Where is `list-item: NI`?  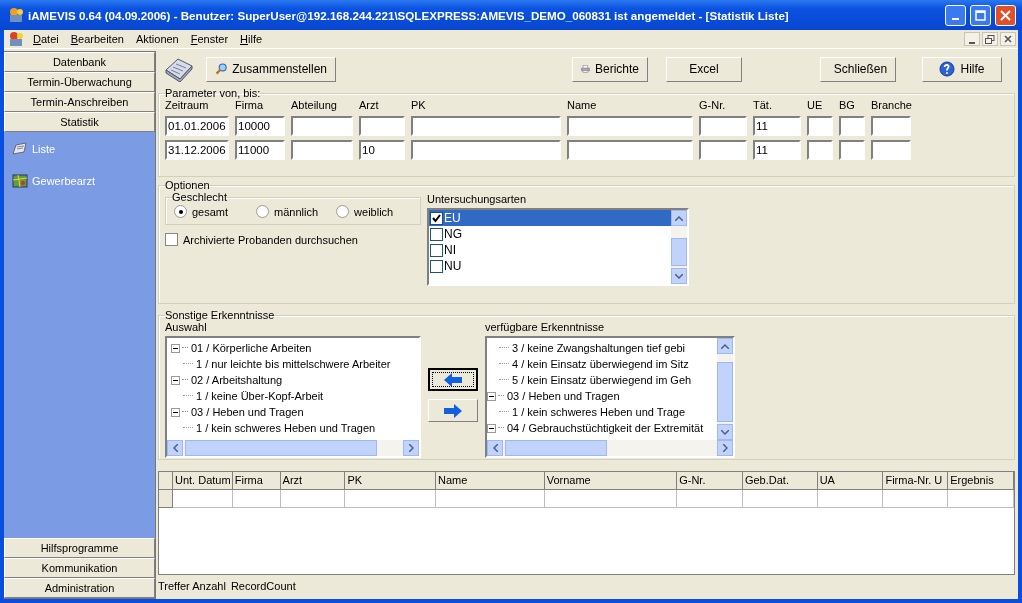
list-item: NI is located at coordinates (550, 250).